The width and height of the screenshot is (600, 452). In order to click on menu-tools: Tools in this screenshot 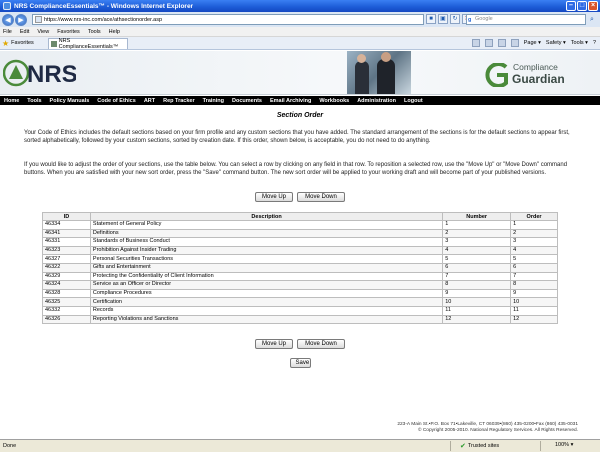, I will do `click(94, 32)`.